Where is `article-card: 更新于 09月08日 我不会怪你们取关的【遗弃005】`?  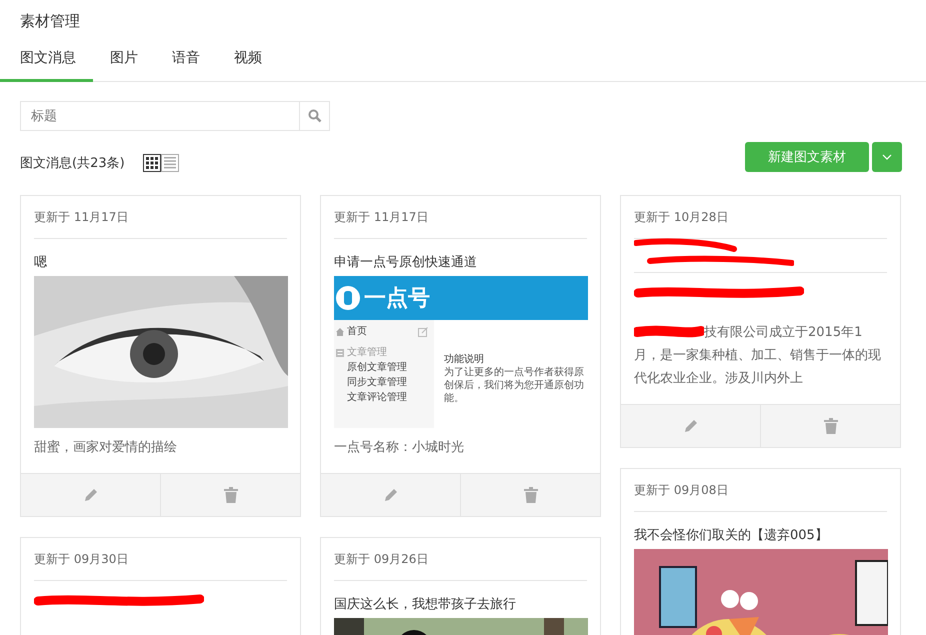 article-card: 更新于 09月08日 我不会怪你们取关的【遗弃005】 is located at coordinates (760, 551).